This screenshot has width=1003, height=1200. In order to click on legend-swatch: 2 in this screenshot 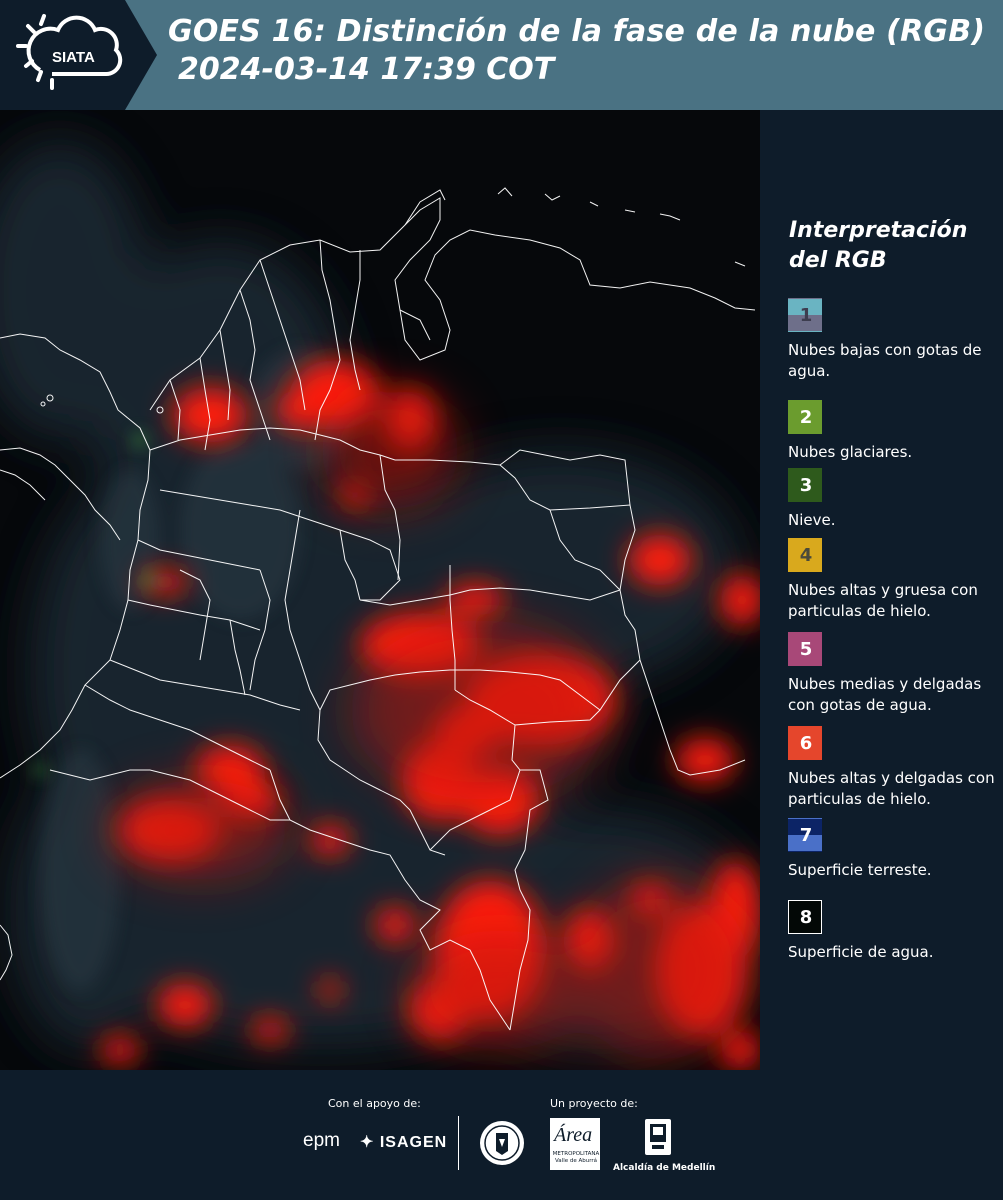, I will do `click(805, 417)`.